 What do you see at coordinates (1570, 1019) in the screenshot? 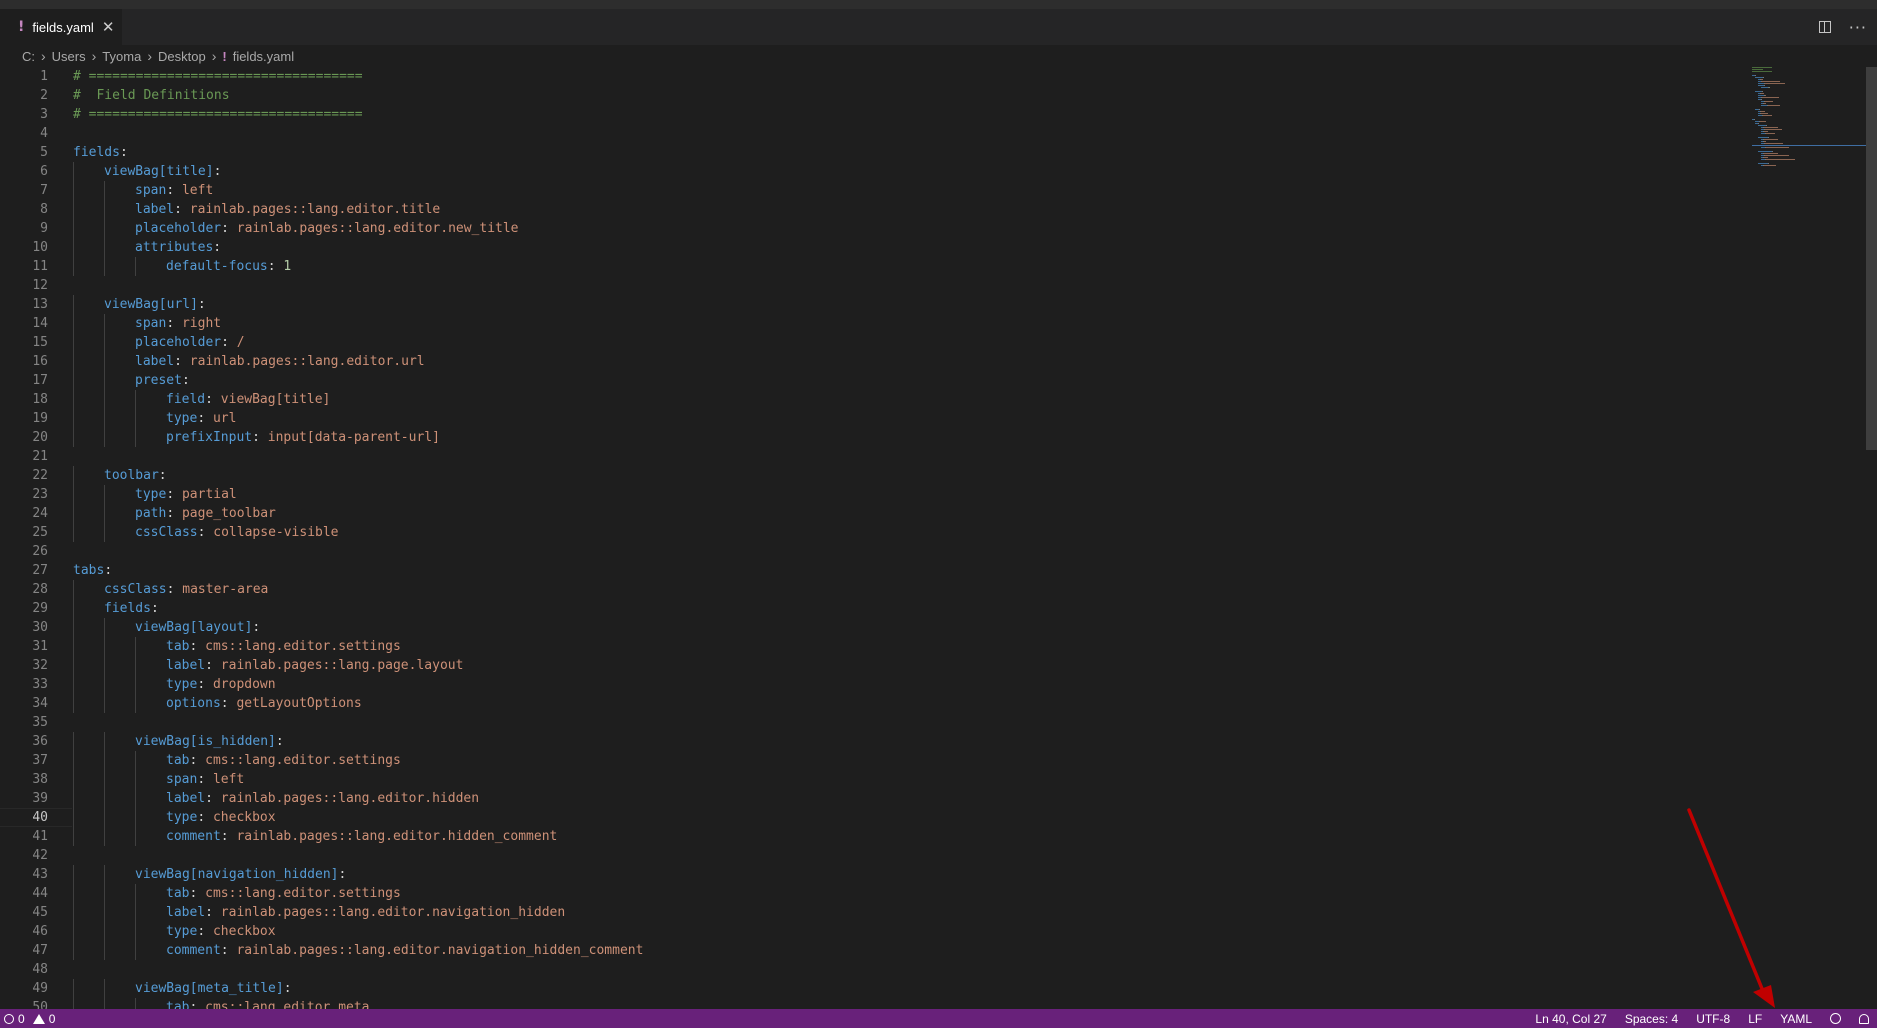
I see `cursor-position: Ln 40, Col 27` at bounding box center [1570, 1019].